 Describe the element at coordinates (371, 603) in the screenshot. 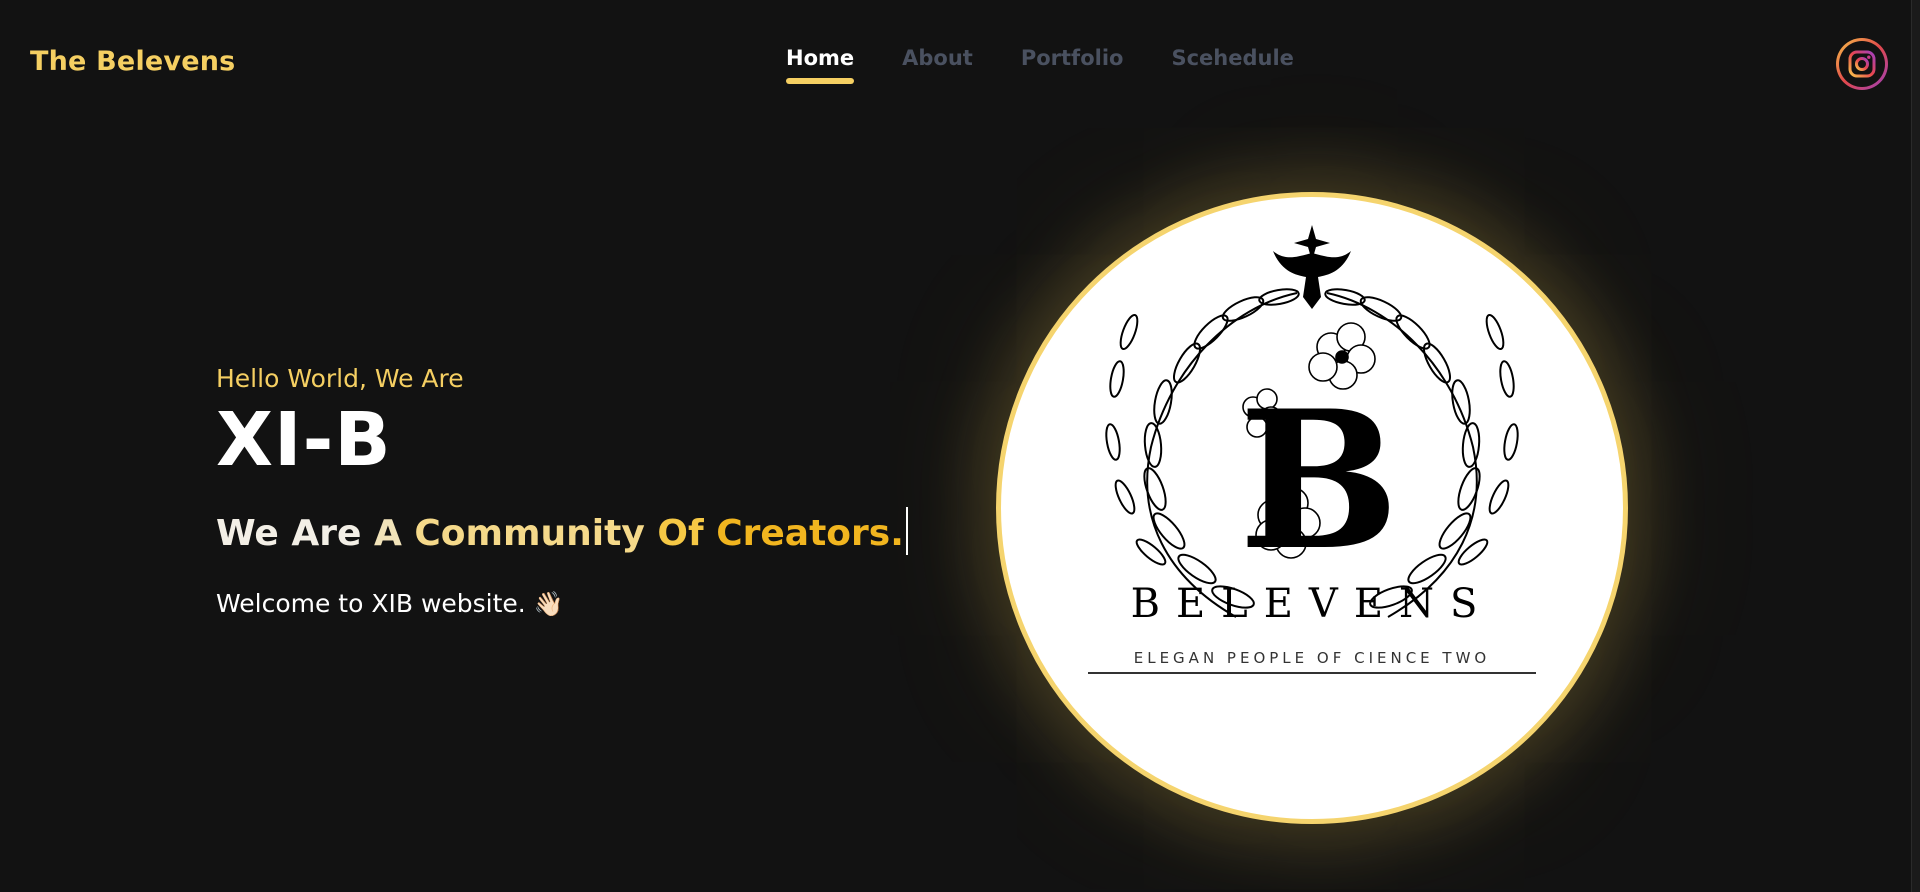

I see `welcome-text: Welcome to XIB website.` at that location.